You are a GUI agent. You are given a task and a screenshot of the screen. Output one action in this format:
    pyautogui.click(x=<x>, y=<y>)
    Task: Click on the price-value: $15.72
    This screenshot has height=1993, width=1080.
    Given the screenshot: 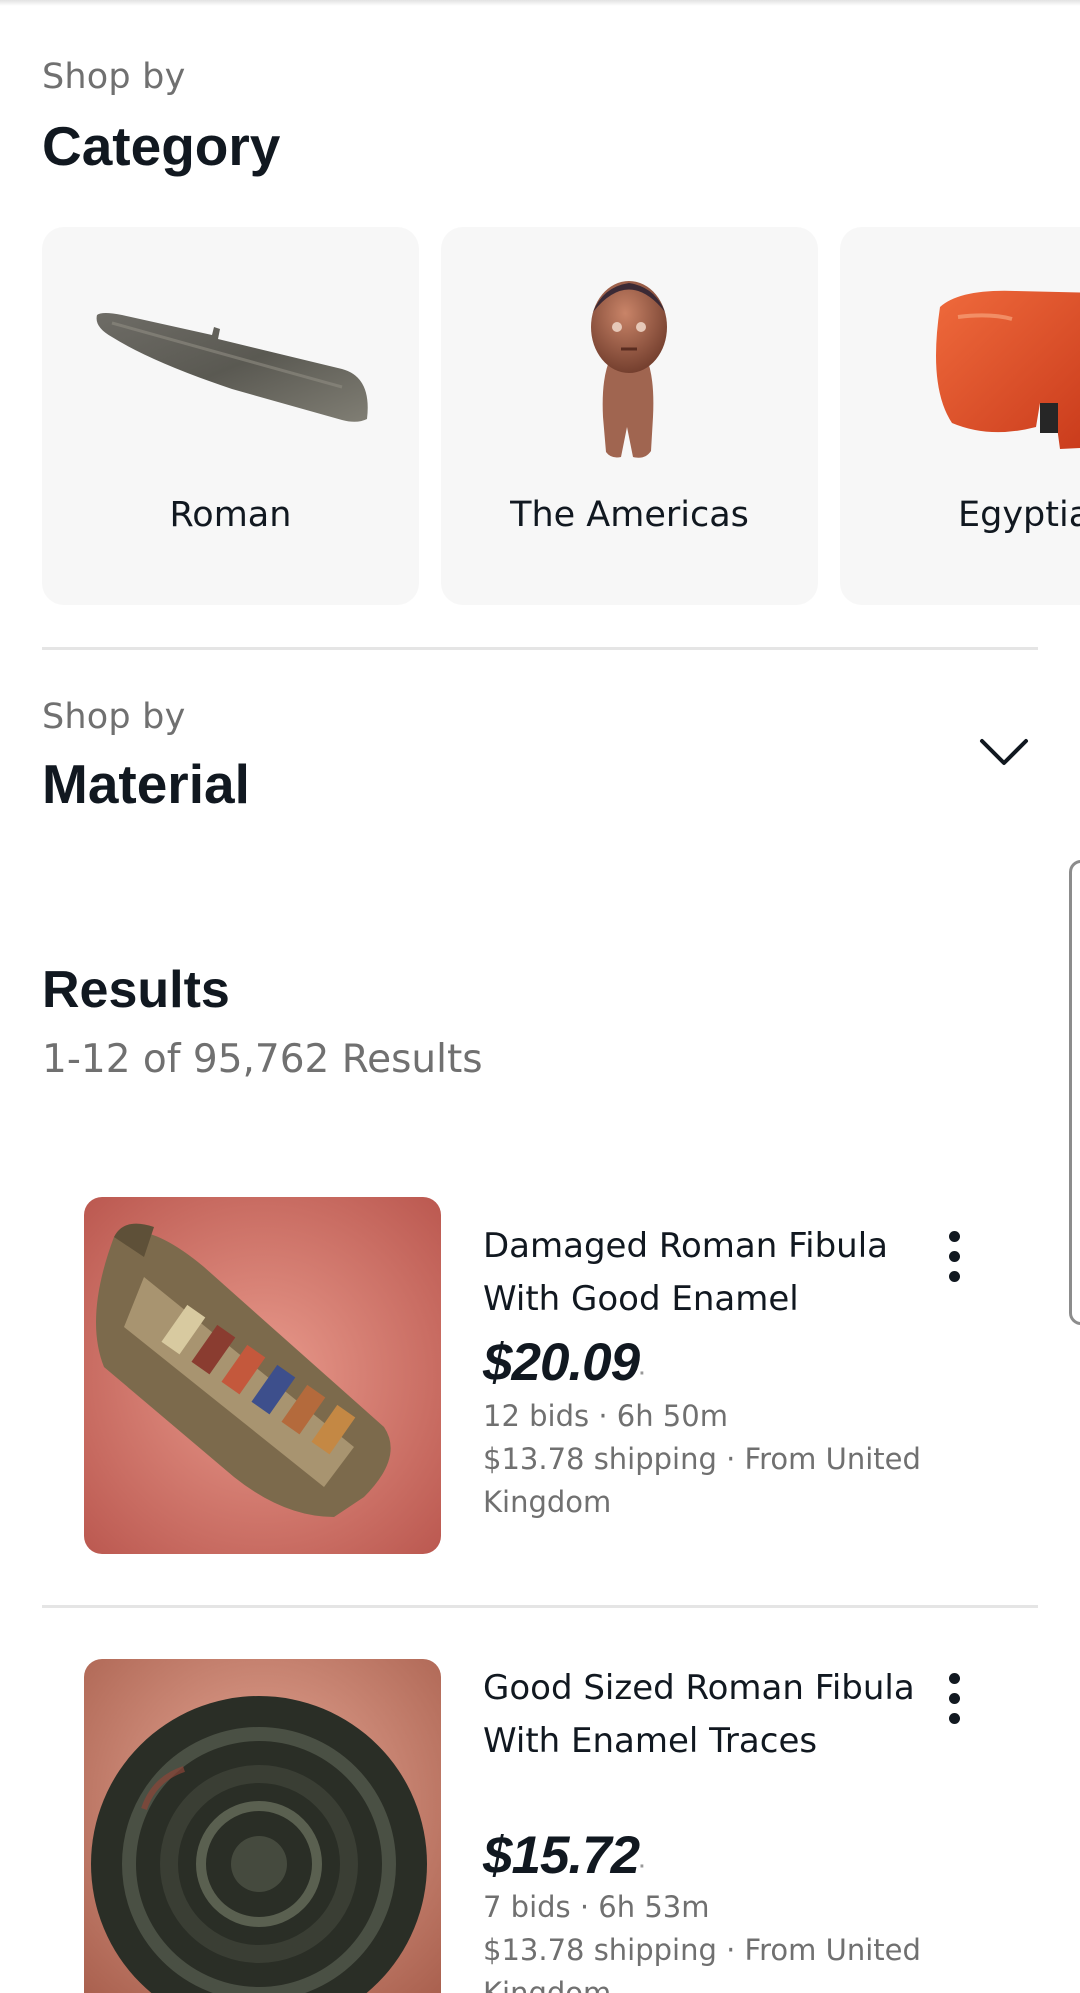 What is the action you would take?
    pyautogui.click(x=561, y=1855)
    